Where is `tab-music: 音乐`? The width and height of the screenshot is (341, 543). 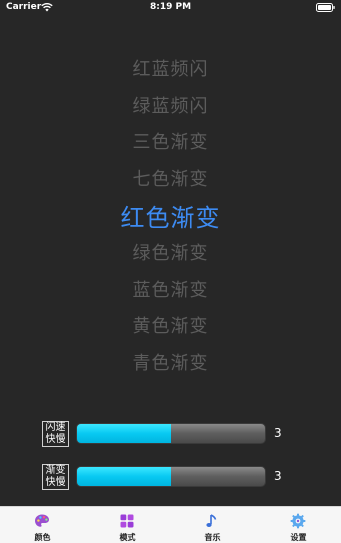 tab-music: 音乐 is located at coordinates (212, 525).